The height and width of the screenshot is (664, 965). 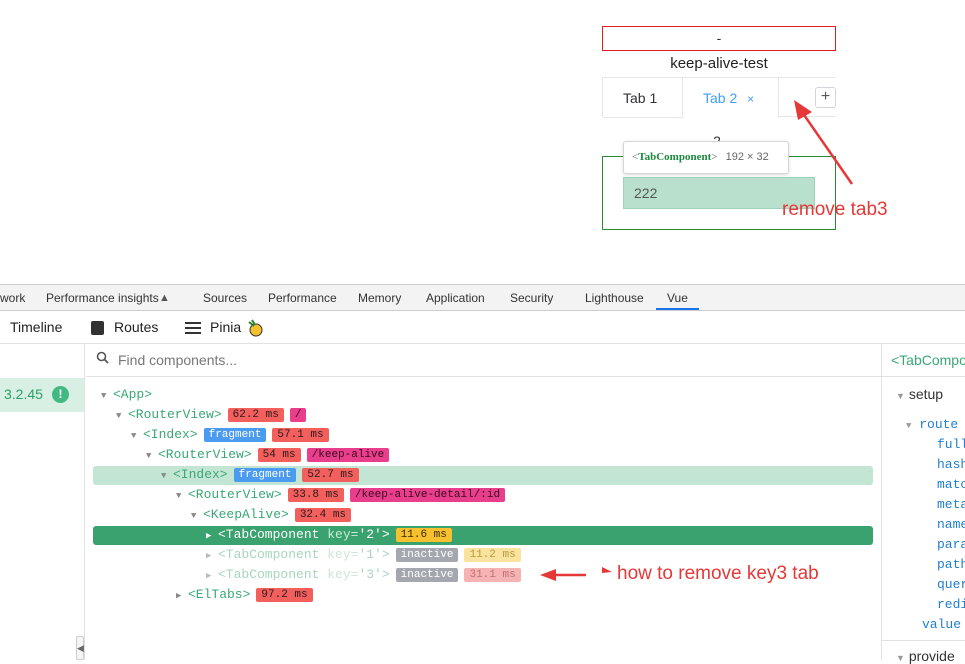 I want to click on pineapple-icon, so click(x=255, y=327).